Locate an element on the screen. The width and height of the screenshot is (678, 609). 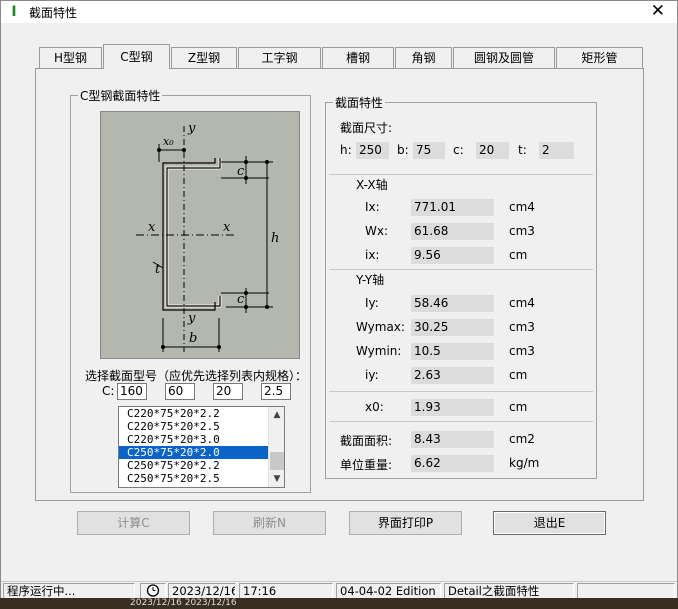
c-t-input: 2.5 is located at coordinates (276, 391).